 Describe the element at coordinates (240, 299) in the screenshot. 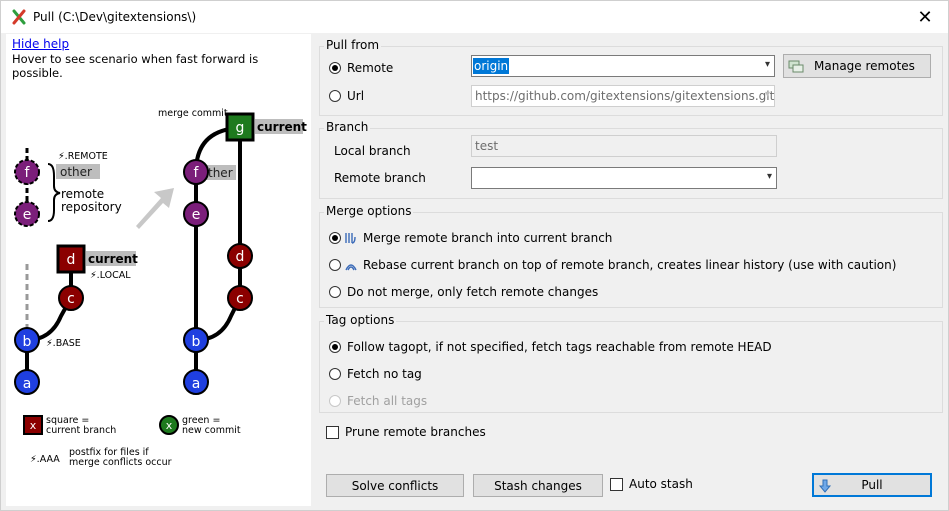

I see `node-c-right: c` at that location.